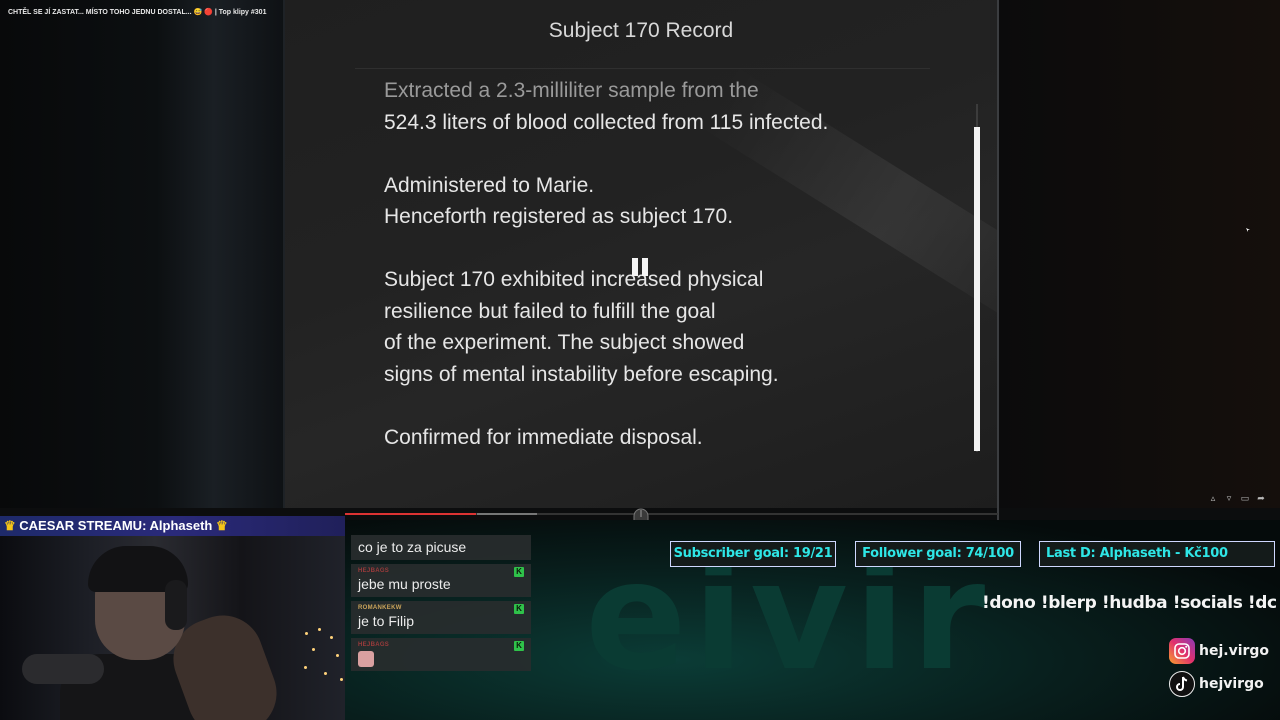  I want to click on video-progress-bar, so click(671, 514).